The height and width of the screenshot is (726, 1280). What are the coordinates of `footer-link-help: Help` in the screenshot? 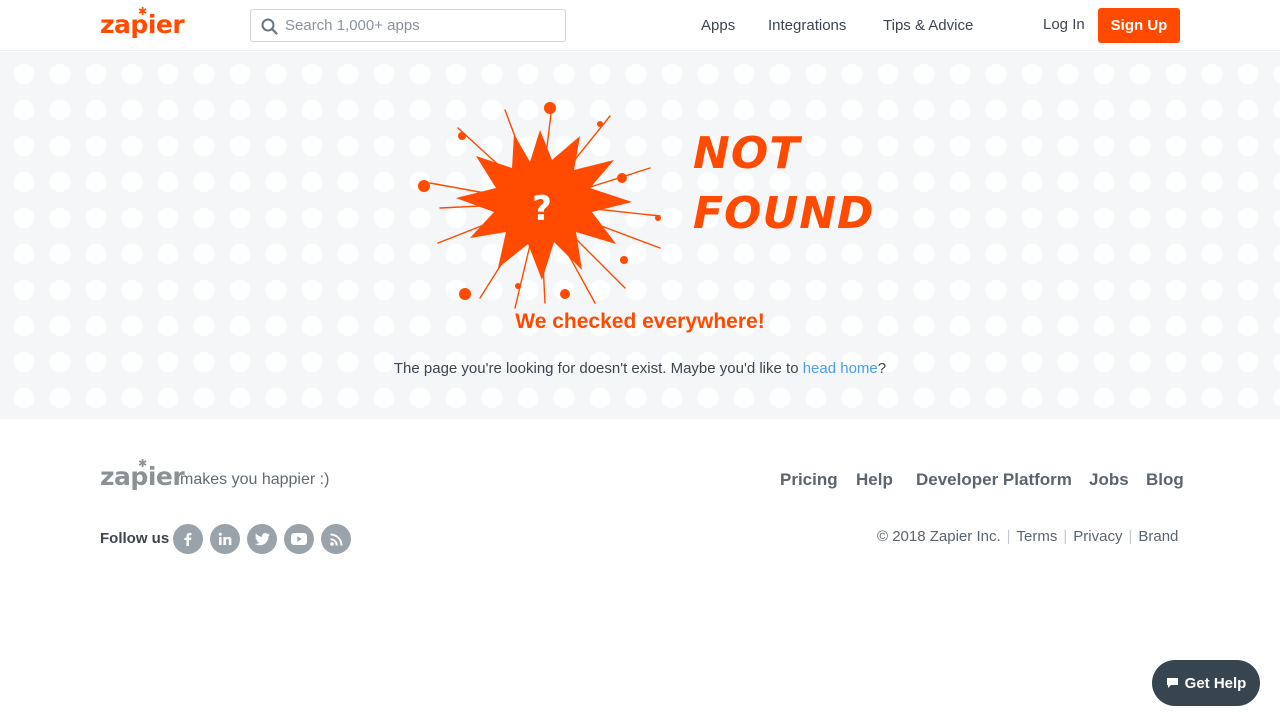 It's located at (874, 480).